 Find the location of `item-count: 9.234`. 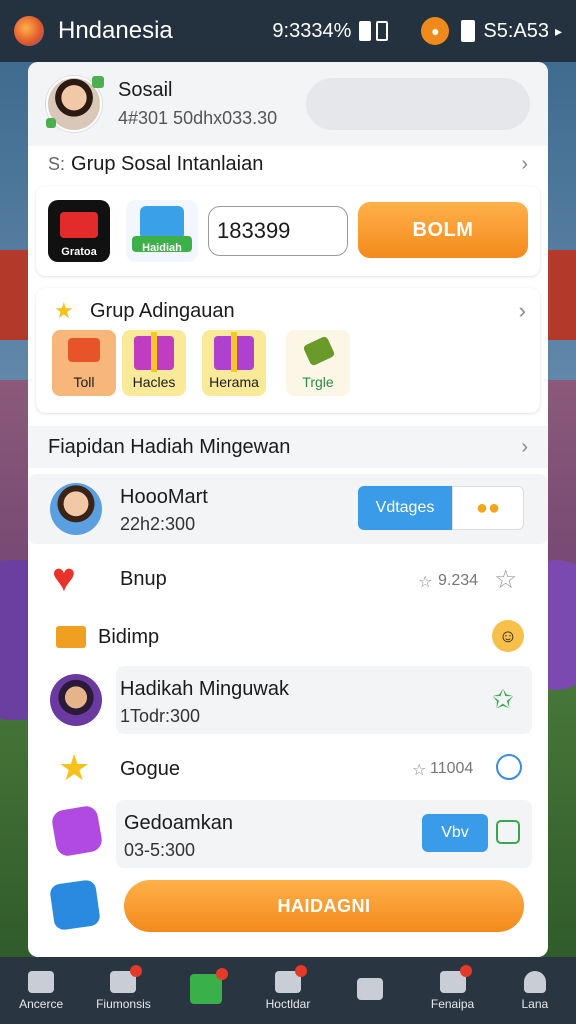

item-count: 9.234 is located at coordinates (458, 580).